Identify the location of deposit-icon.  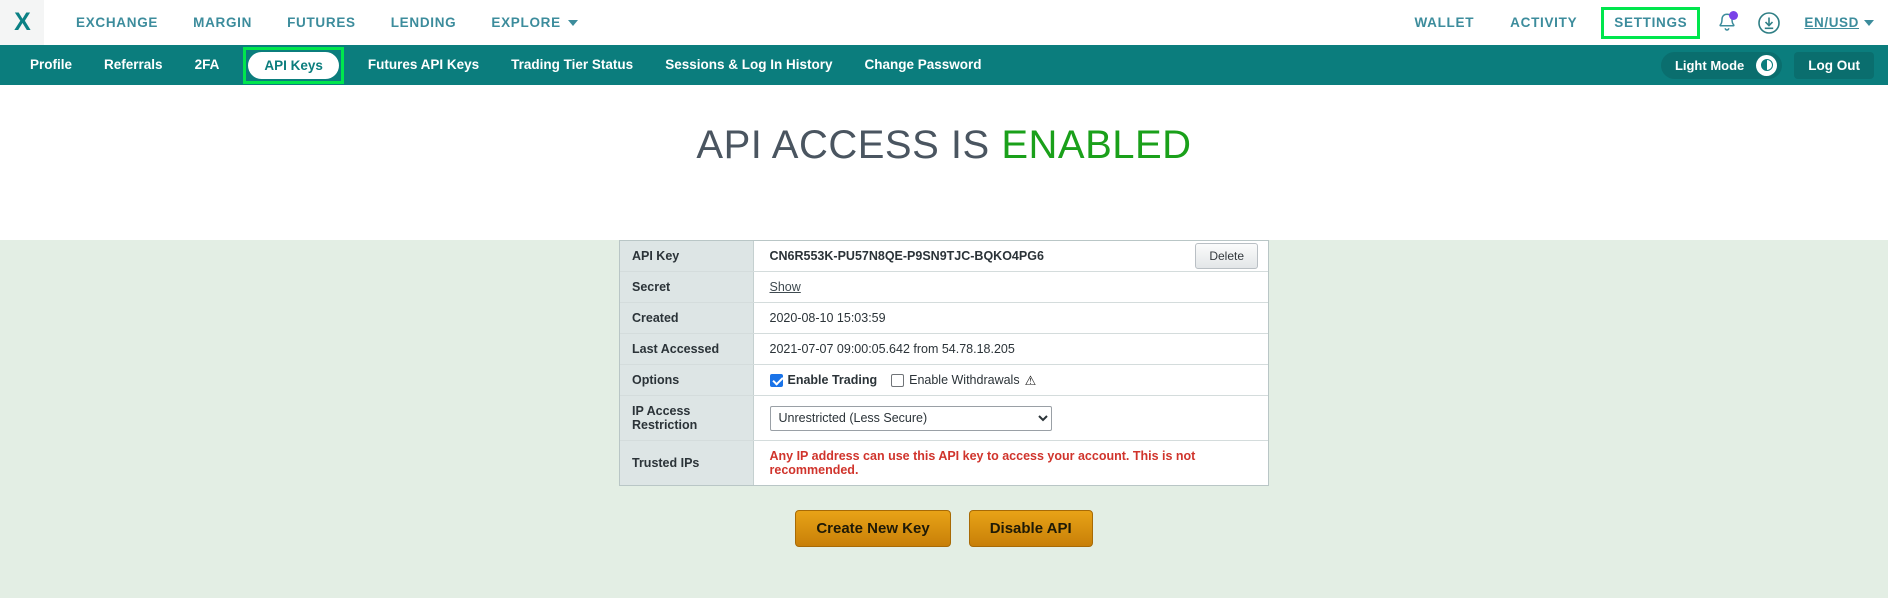
(1769, 22).